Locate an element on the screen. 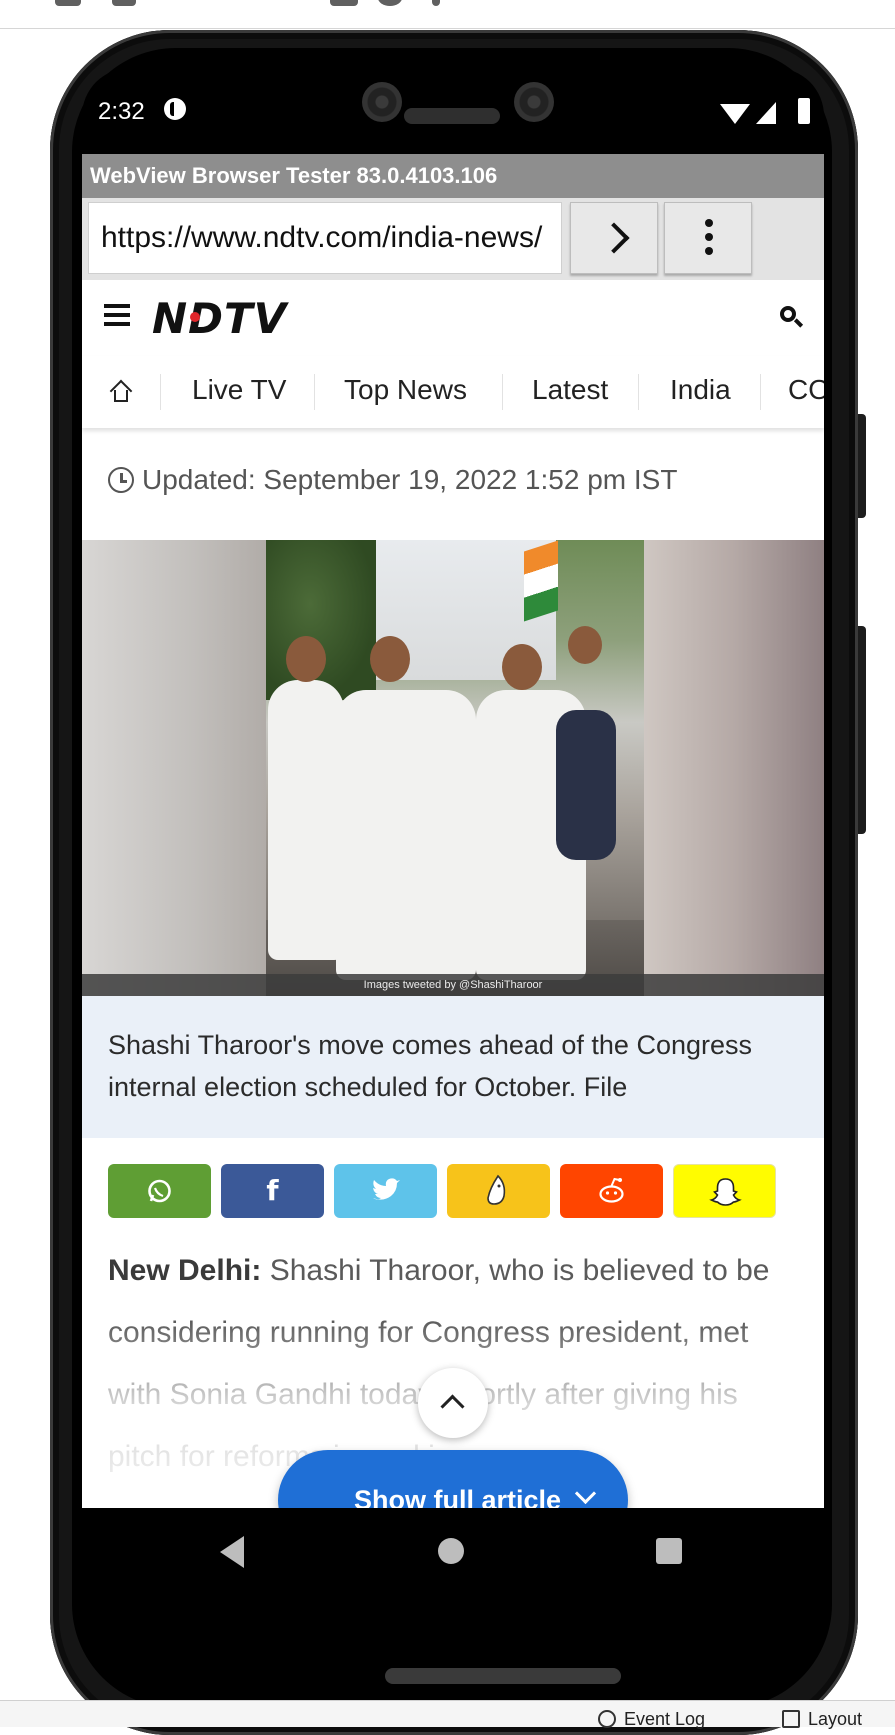  flag-shape is located at coordinates (541, 581).